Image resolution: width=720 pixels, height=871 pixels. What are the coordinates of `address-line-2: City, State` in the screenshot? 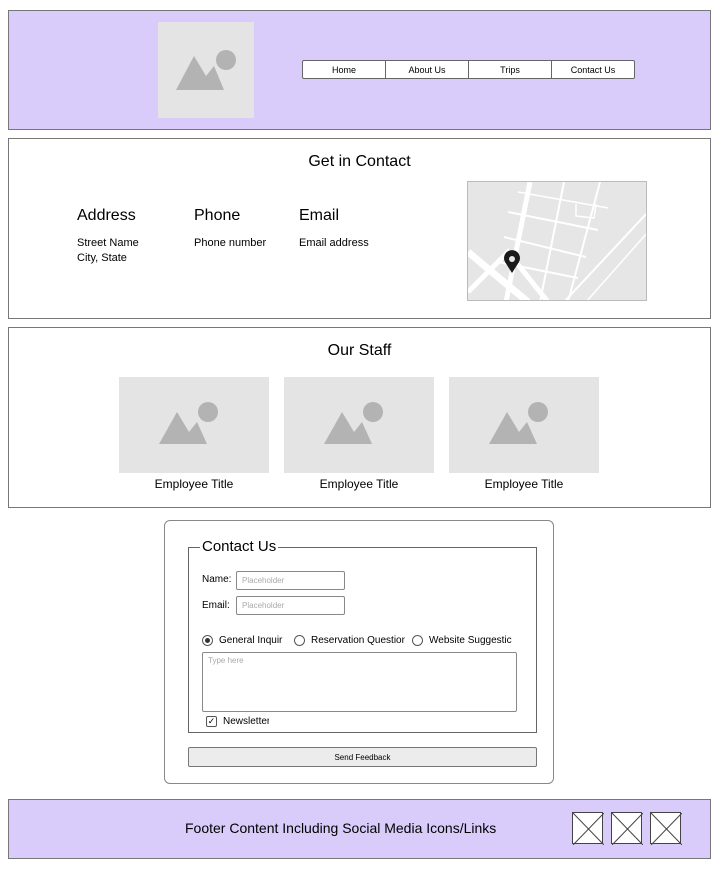 It's located at (102, 258).